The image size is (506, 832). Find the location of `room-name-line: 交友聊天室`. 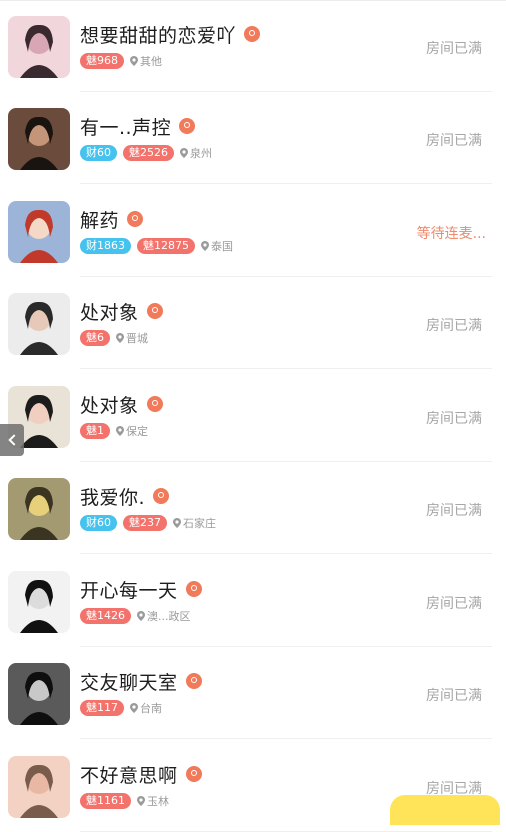

room-name-line: 交友聊天室 is located at coordinates (141, 681).